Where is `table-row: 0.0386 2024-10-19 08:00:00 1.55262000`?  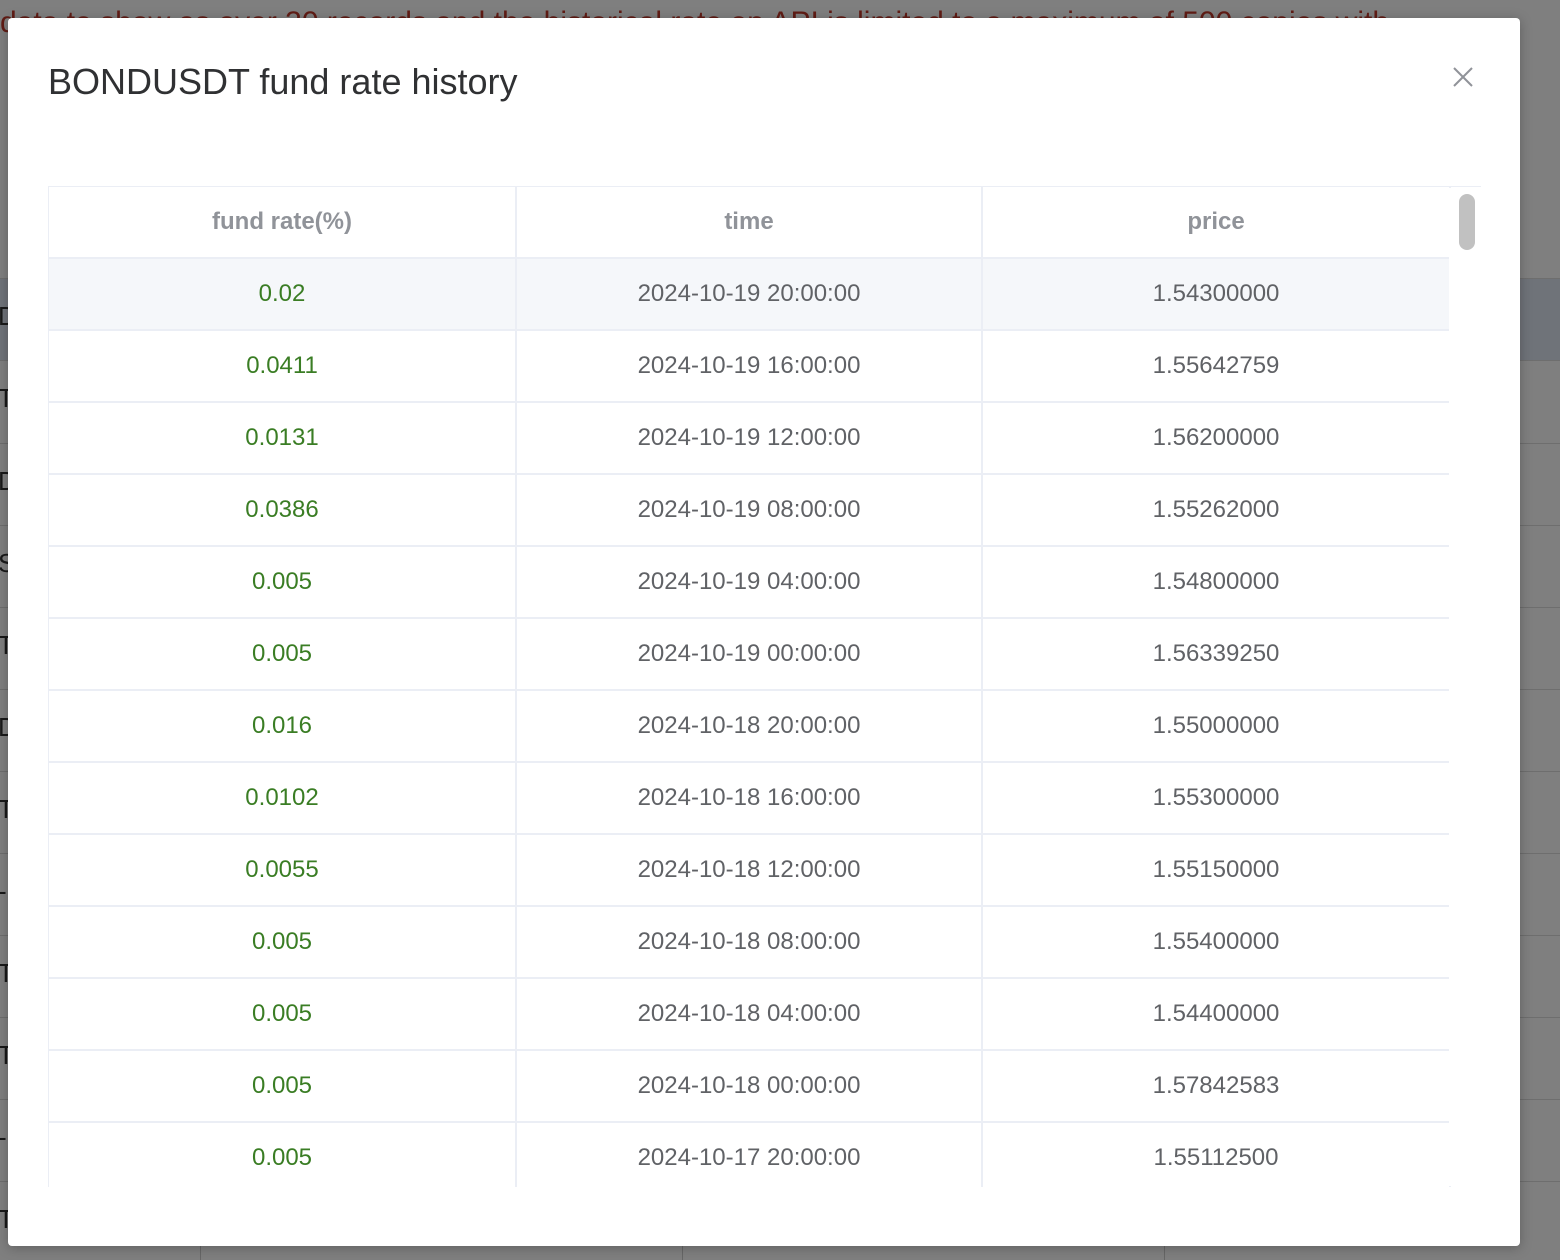
table-row: 0.0386 2024-10-19 08:00:00 1.55262000 is located at coordinates (750, 510).